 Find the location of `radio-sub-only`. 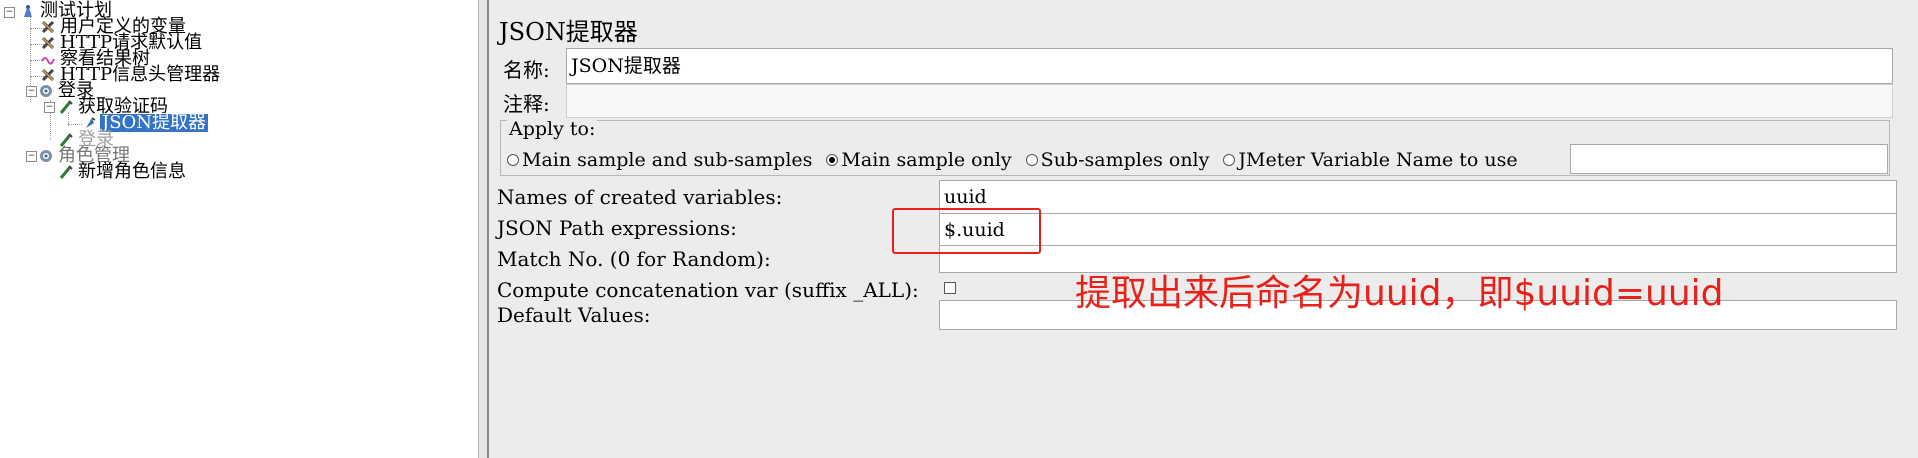

radio-sub-only is located at coordinates (1031, 160).